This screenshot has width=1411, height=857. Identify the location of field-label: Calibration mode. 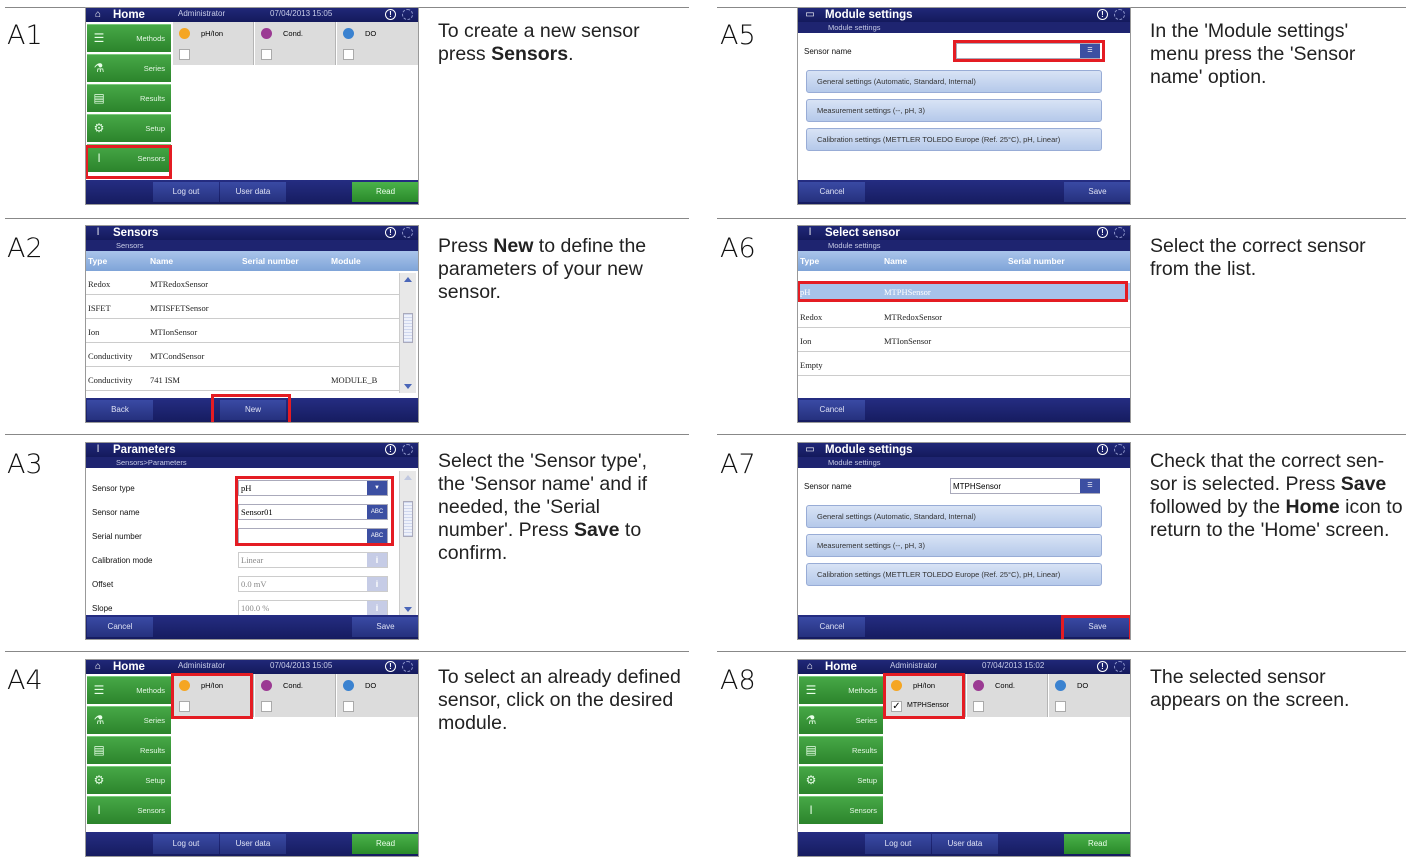
(122, 560).